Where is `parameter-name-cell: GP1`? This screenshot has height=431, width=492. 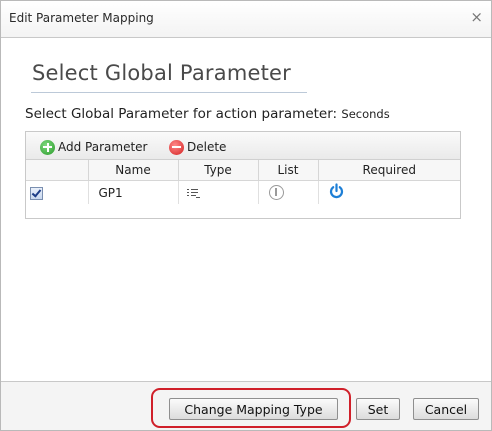
parameter-name-cell: GP1 is located at coordinates (133, 192).